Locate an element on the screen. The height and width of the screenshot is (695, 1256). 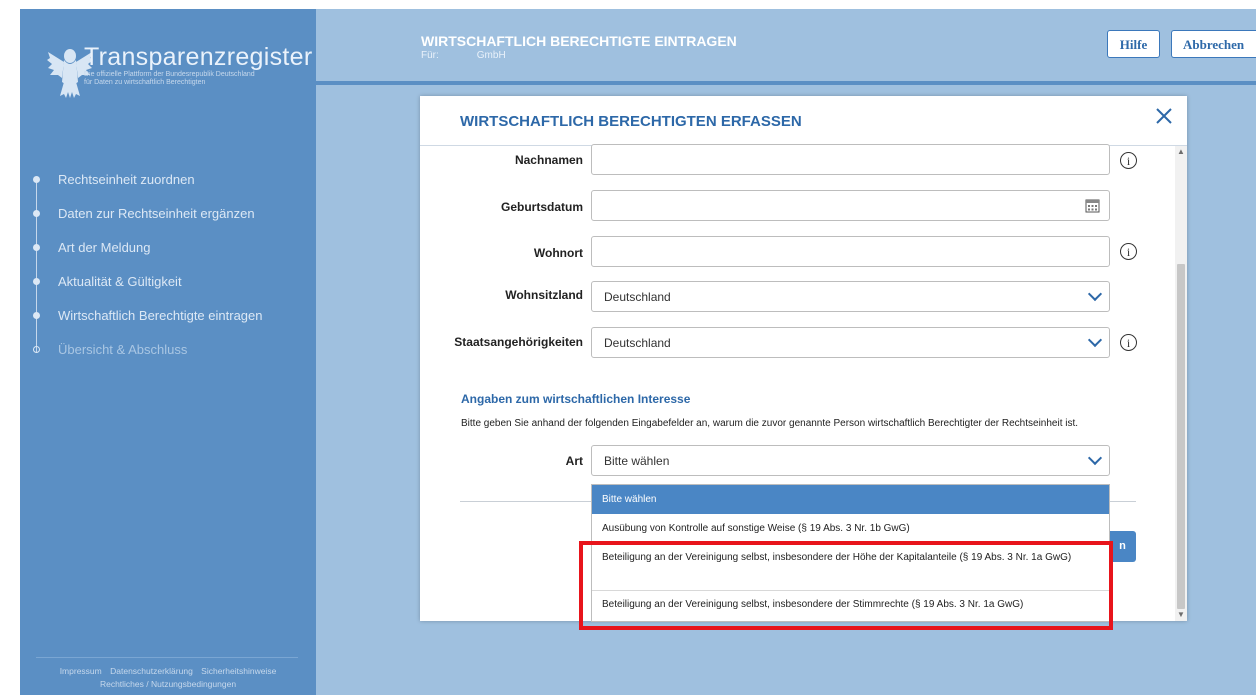
step-art-der-meldung: Art der Meldung is located at coordinates (147, 257).